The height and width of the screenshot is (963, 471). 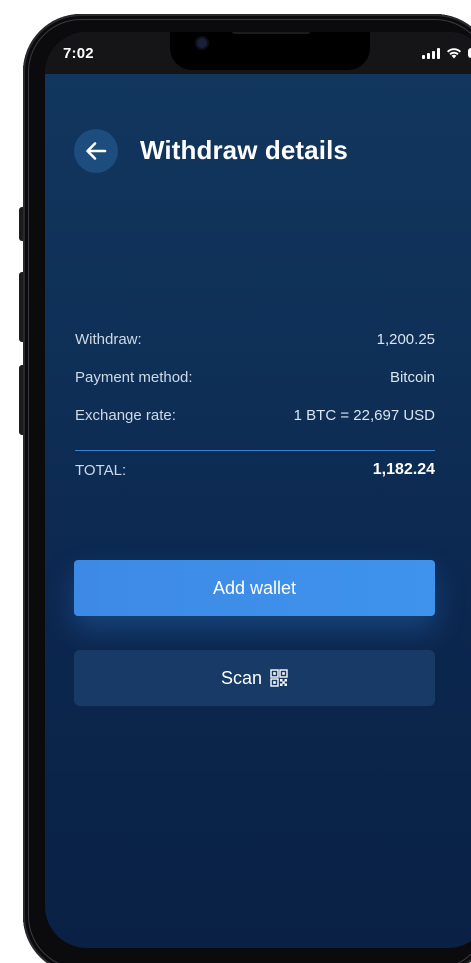 What do you see at coordinates (431, 53) in the screenshot?
I see `signal-icon` at bounding box center [431, 53].